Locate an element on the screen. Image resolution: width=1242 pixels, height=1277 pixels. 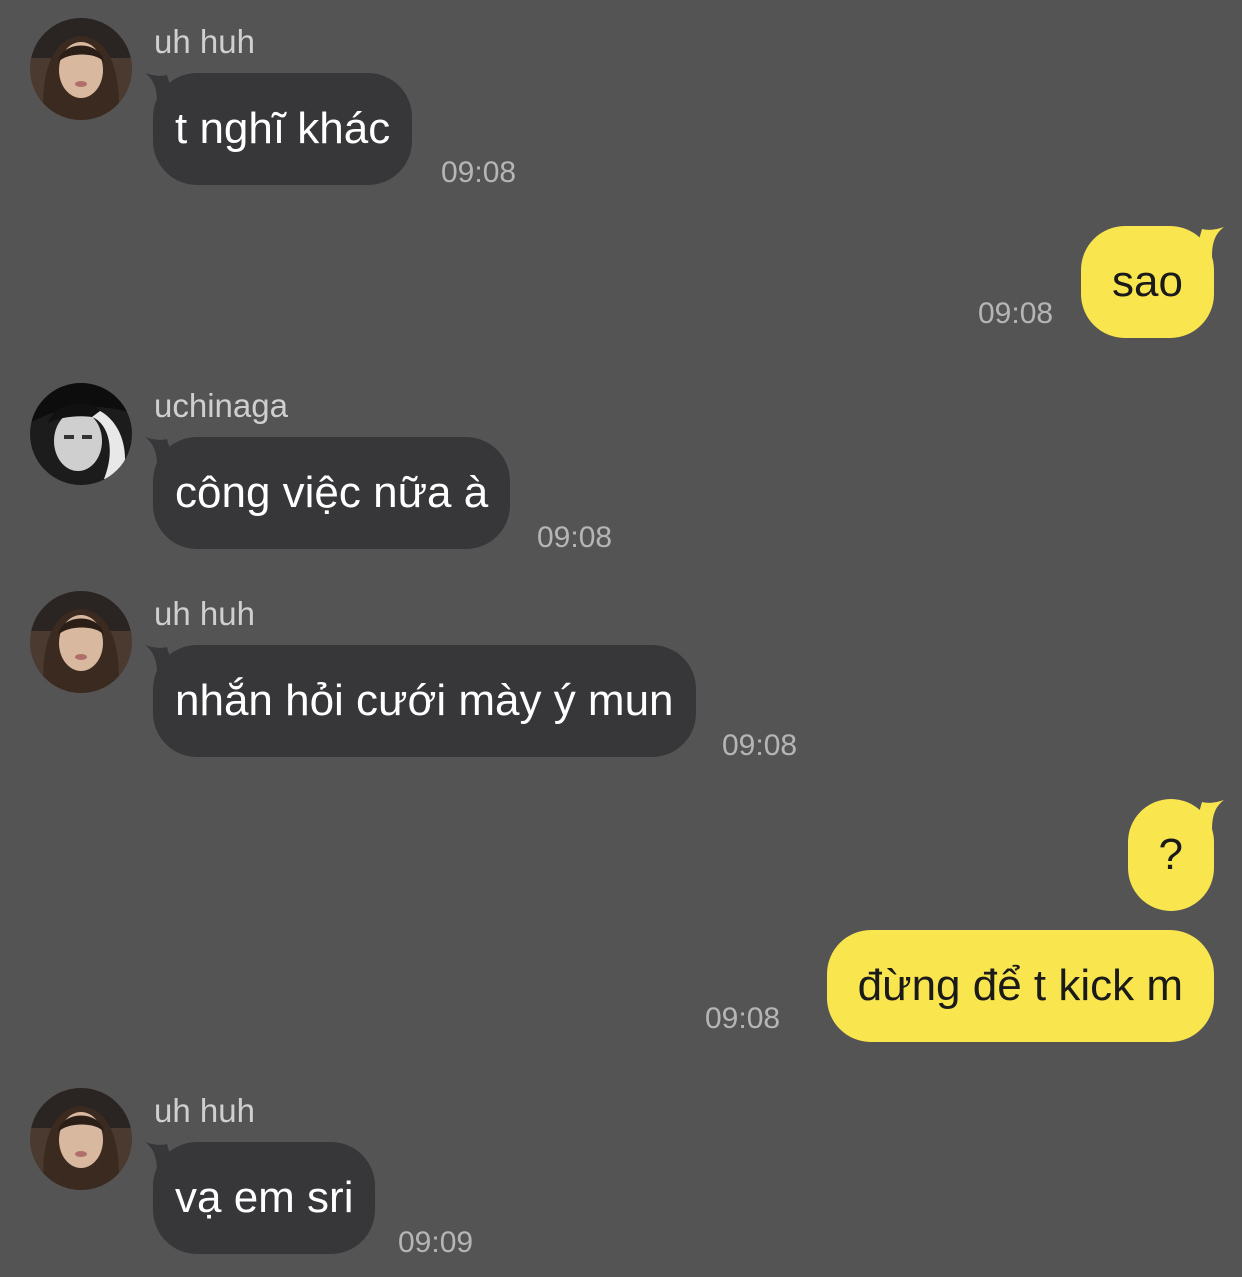
message-time: 09:09 is located at coordinates (436, 1242).